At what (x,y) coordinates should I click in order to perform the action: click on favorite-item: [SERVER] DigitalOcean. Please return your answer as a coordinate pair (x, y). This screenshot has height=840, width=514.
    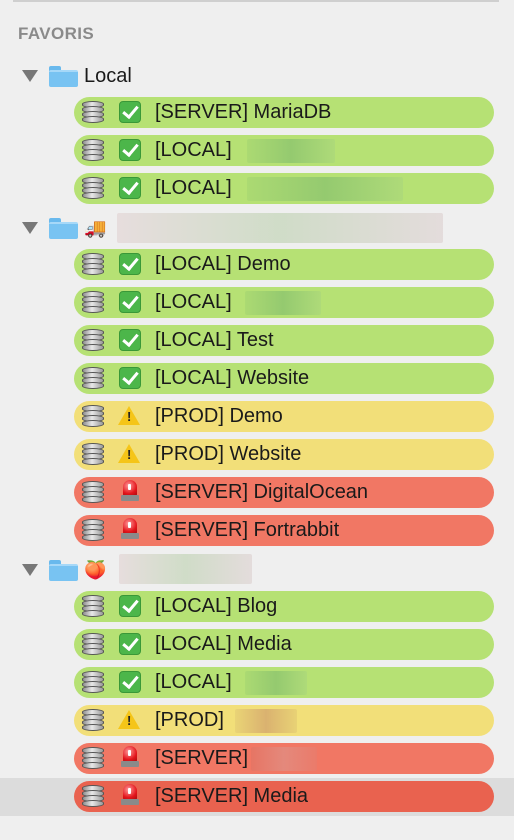
    Looking at the image, I should click on (284, 492).